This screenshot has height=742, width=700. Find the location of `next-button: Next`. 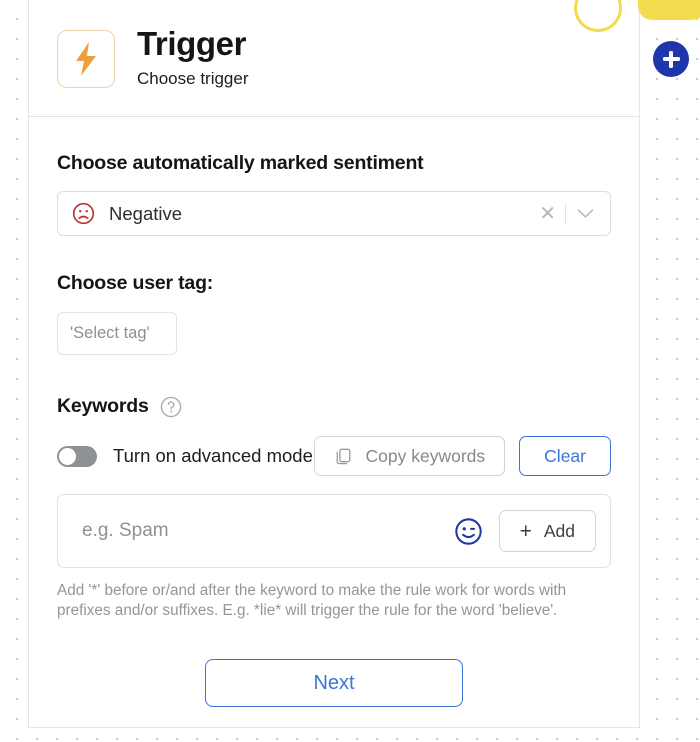

next-button: Next is located at coordinates (334, 683).